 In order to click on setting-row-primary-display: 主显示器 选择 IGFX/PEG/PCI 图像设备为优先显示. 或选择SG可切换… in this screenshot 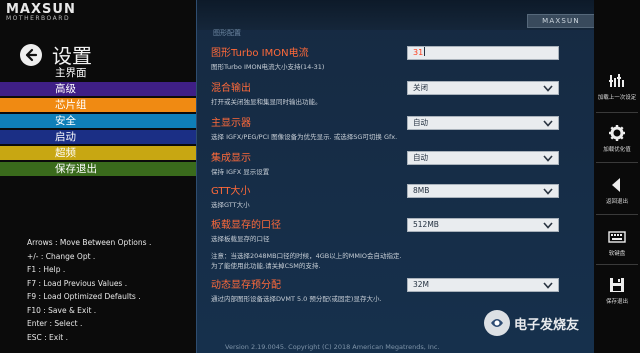, I will do `click(391, 127)`.